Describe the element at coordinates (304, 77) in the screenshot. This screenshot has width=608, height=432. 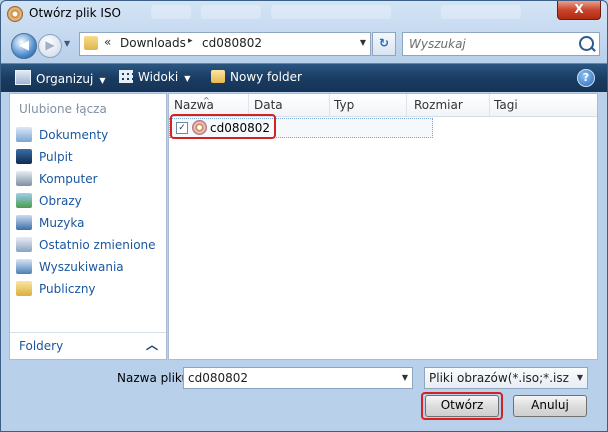
I see `command-toolbar: Organizuj ▼ Widoki ▼ Nowy folder ?` at that location.